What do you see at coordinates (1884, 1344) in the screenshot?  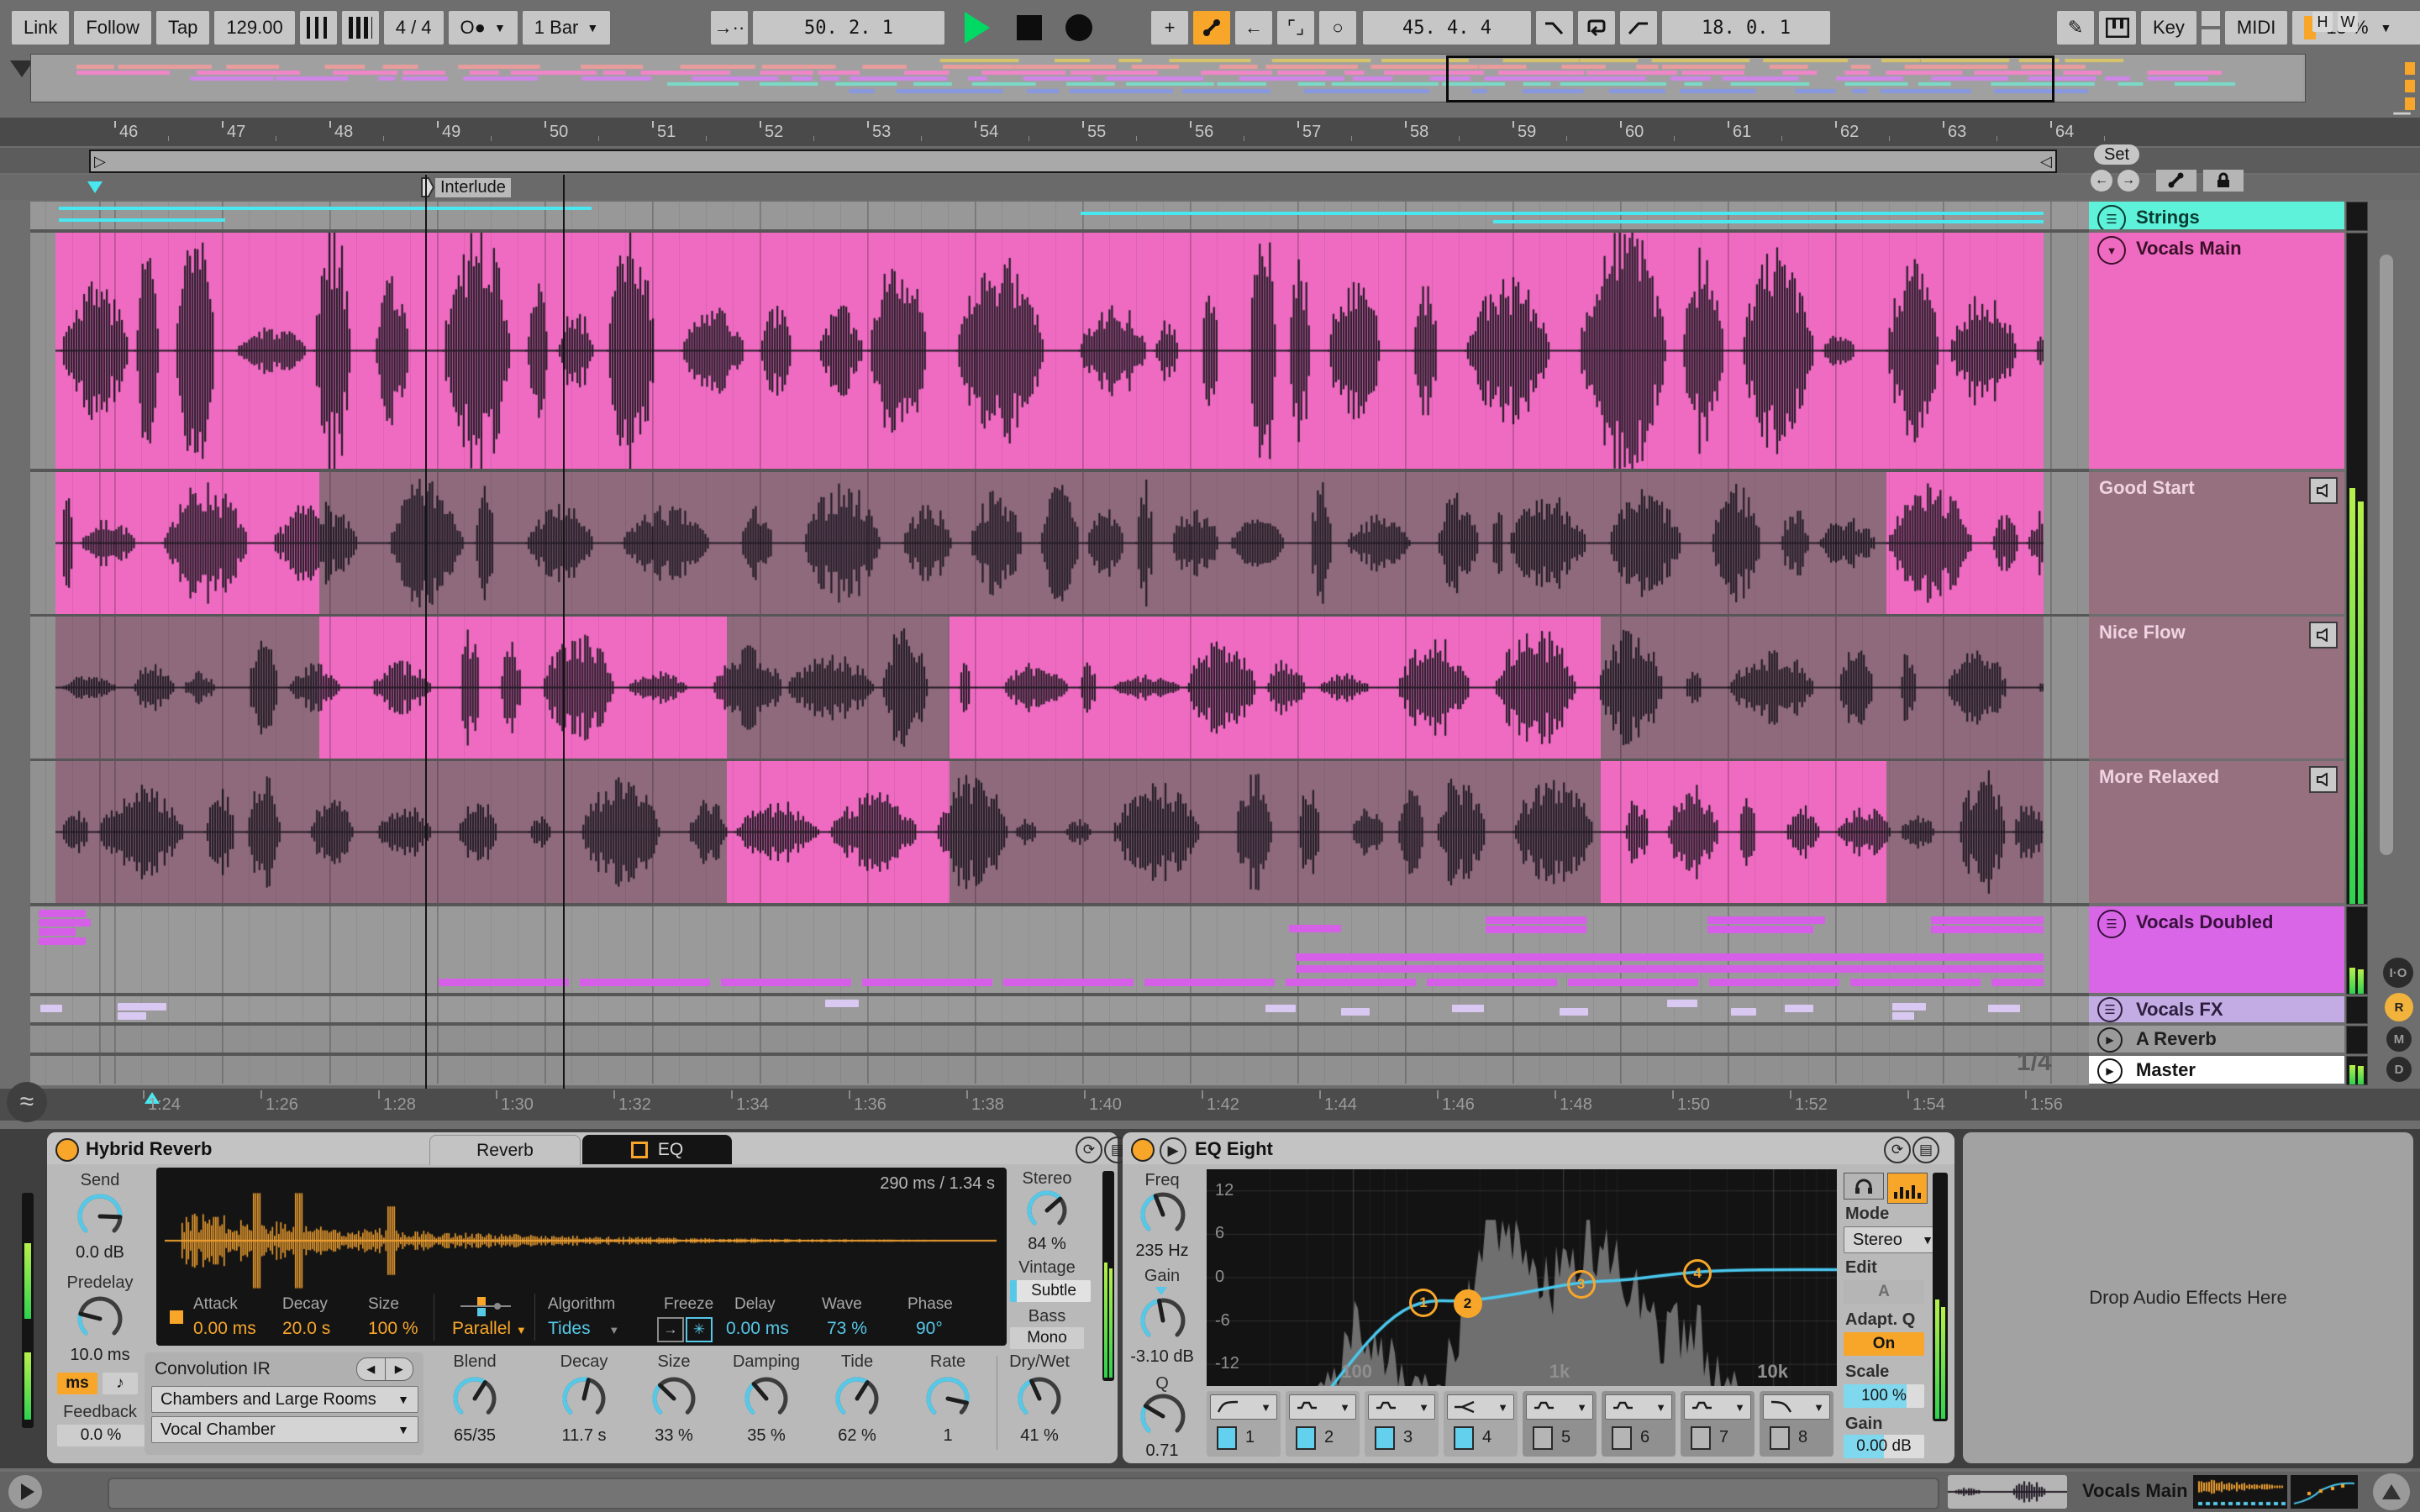 I see `adaptq-toggle: On` at bounding box center [1884, 1344].